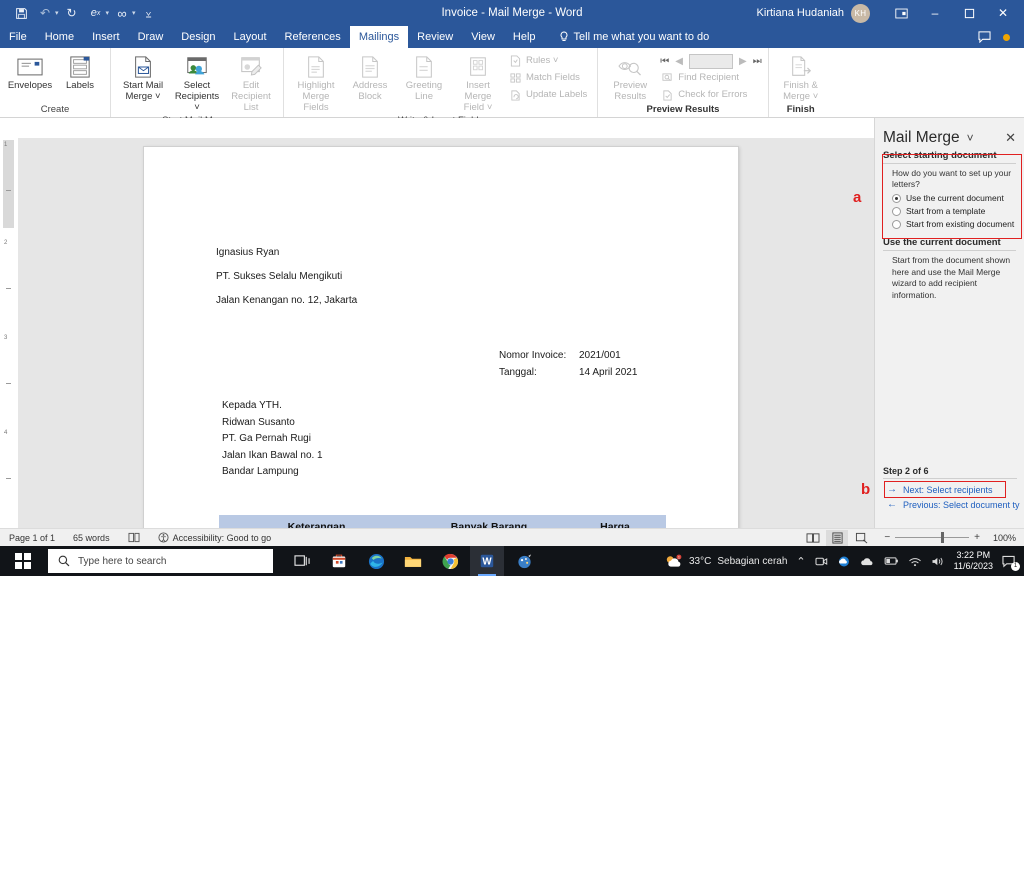 This screenshot has height=873, width=1024. Describe the element at coordinates (134, 537) in the screenshot. I see `proofing-icon` at that location.